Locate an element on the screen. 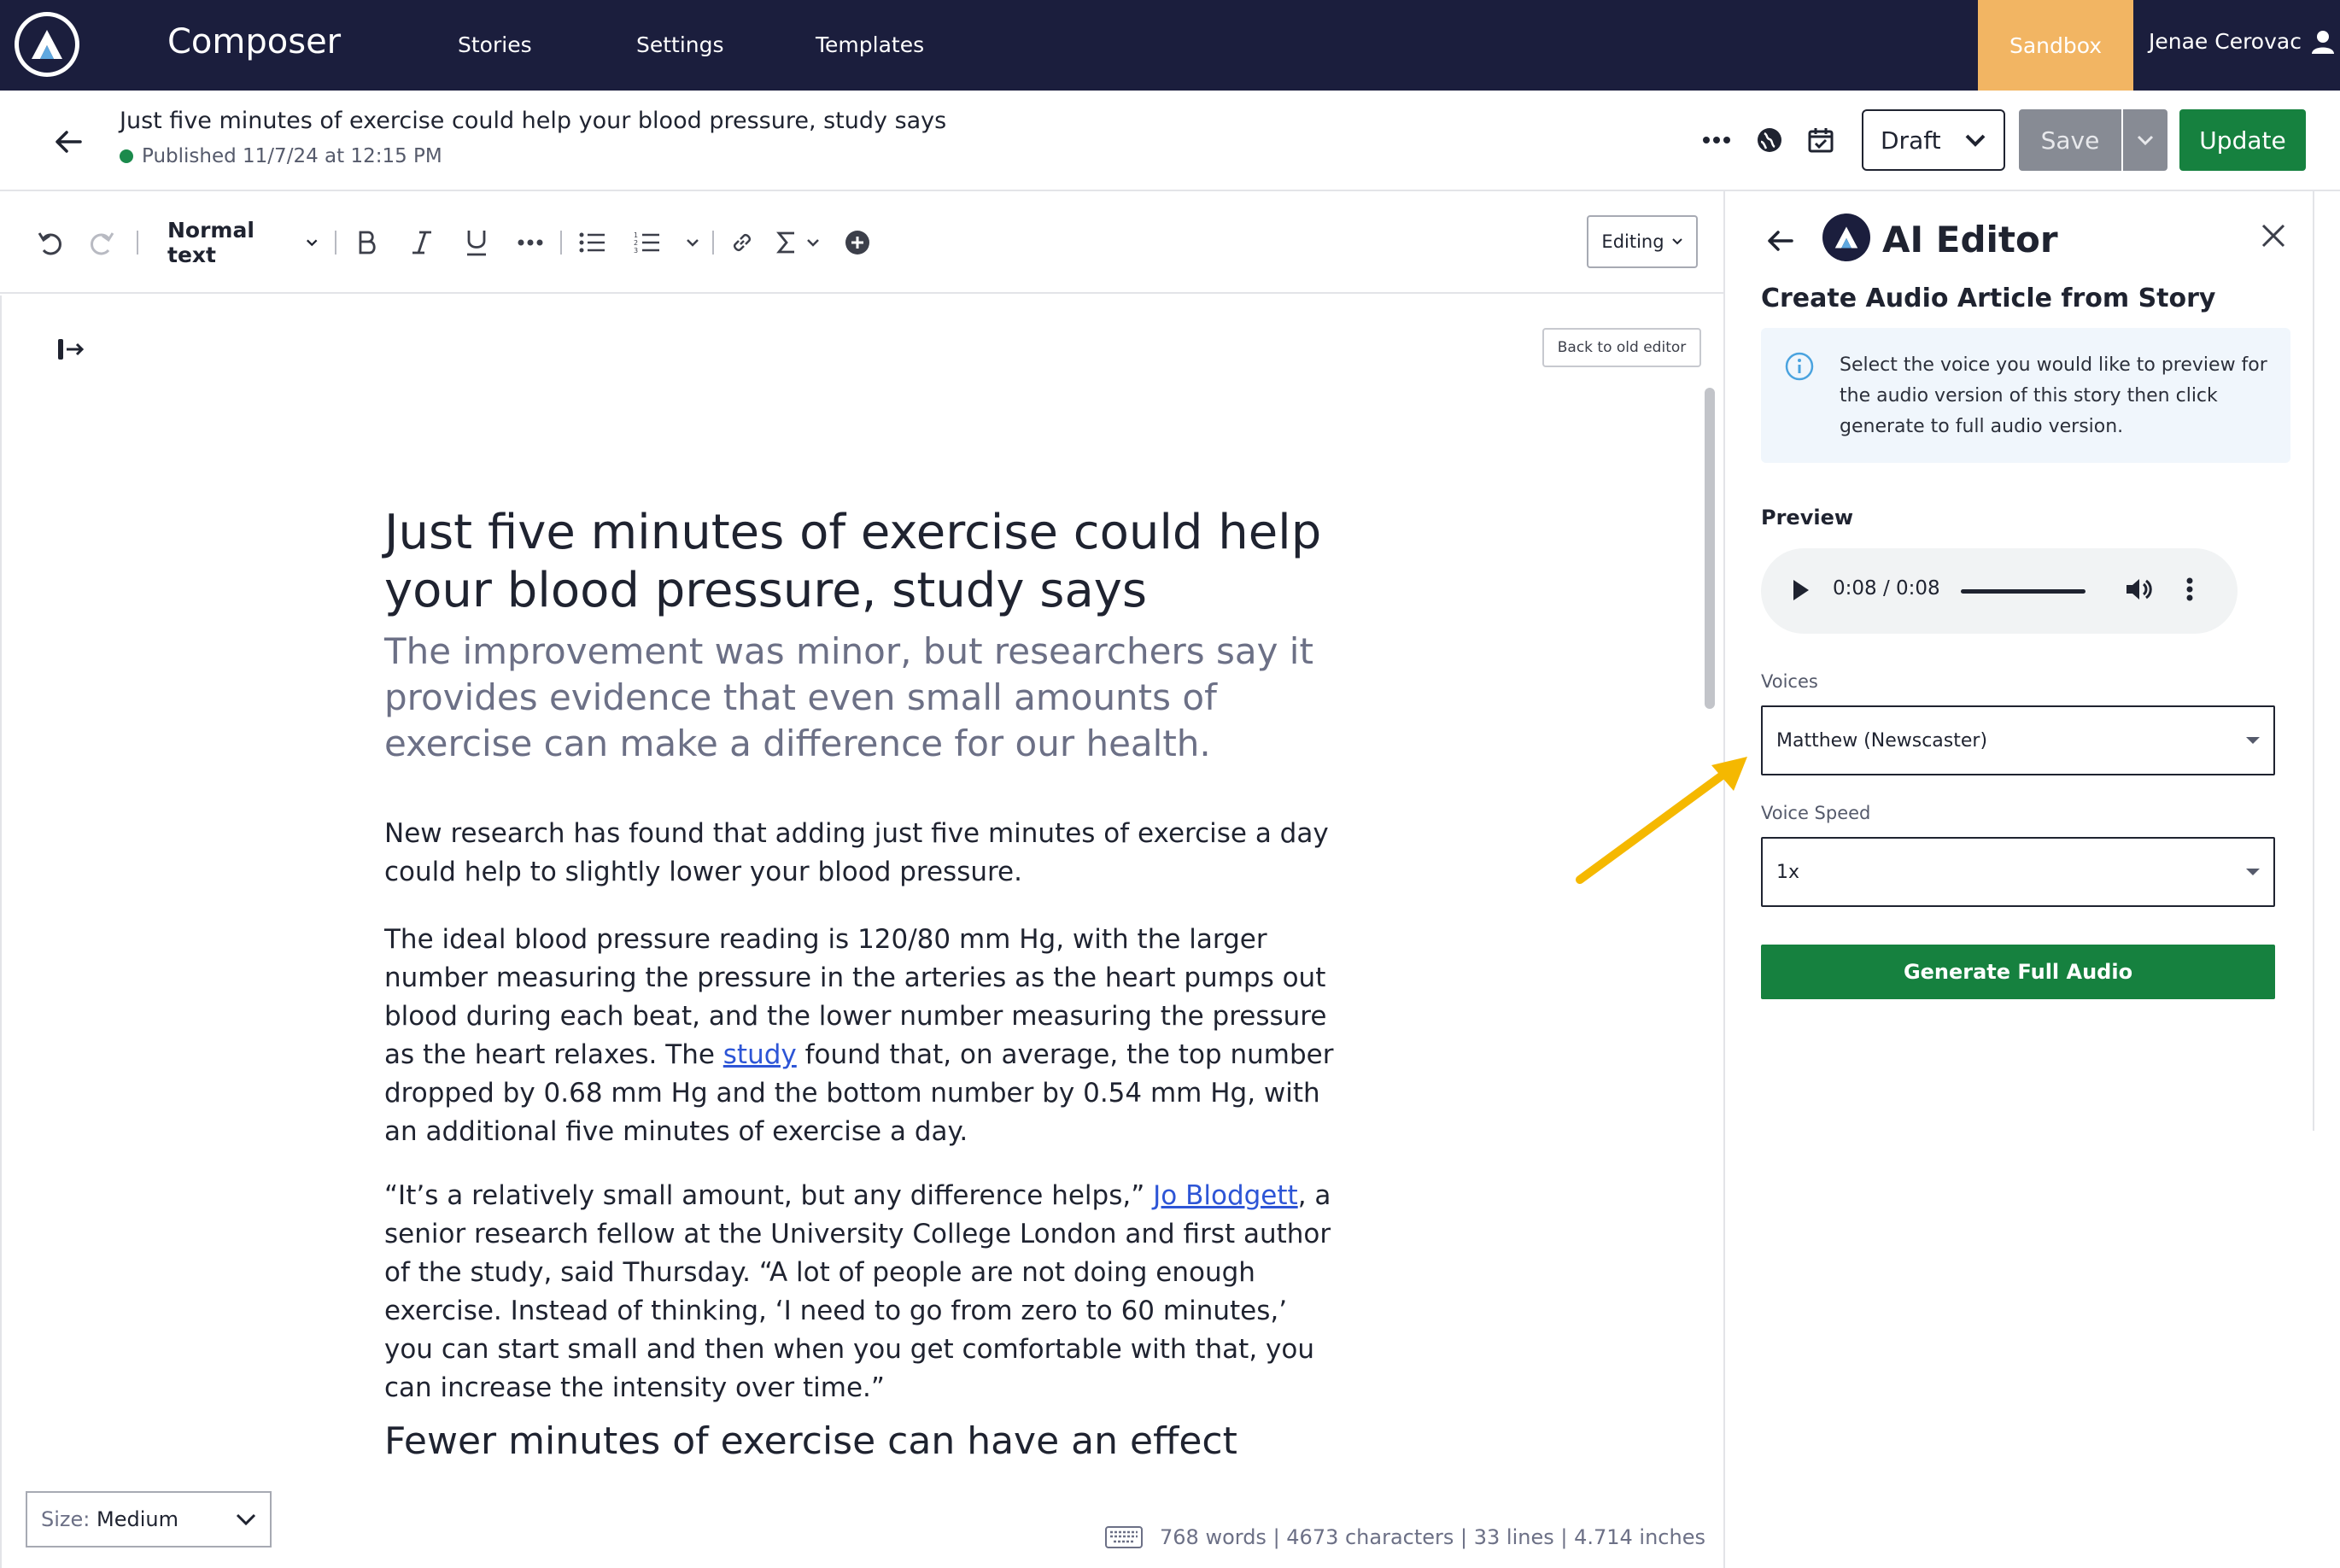  size-value: Medium is located at coordinates (137, 1519).